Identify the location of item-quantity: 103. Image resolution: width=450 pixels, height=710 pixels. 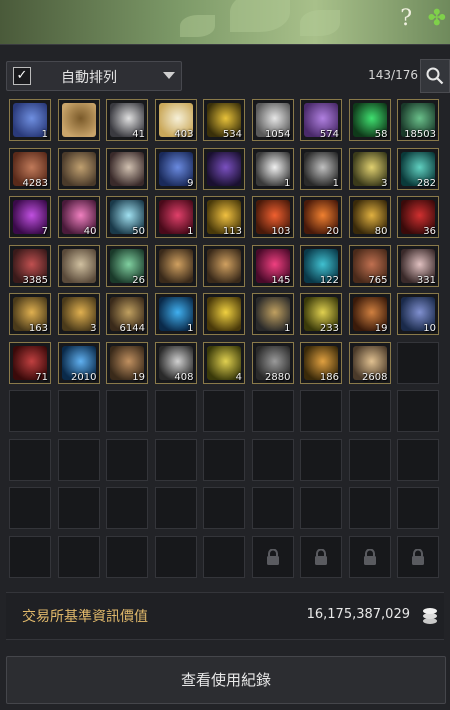
(281, 231).